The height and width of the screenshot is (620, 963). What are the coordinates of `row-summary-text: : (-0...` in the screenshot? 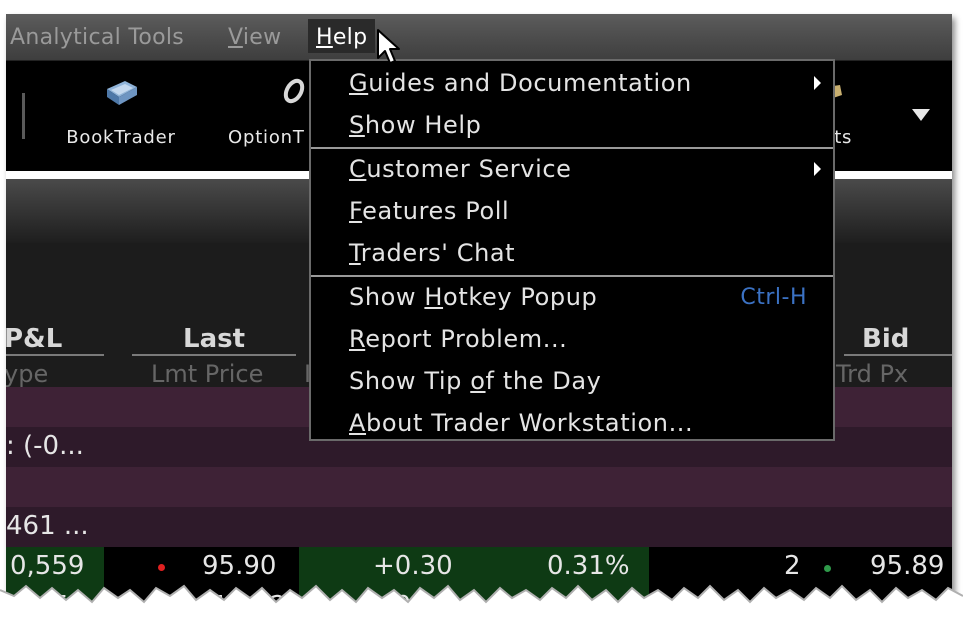 It's located at (45, 446).